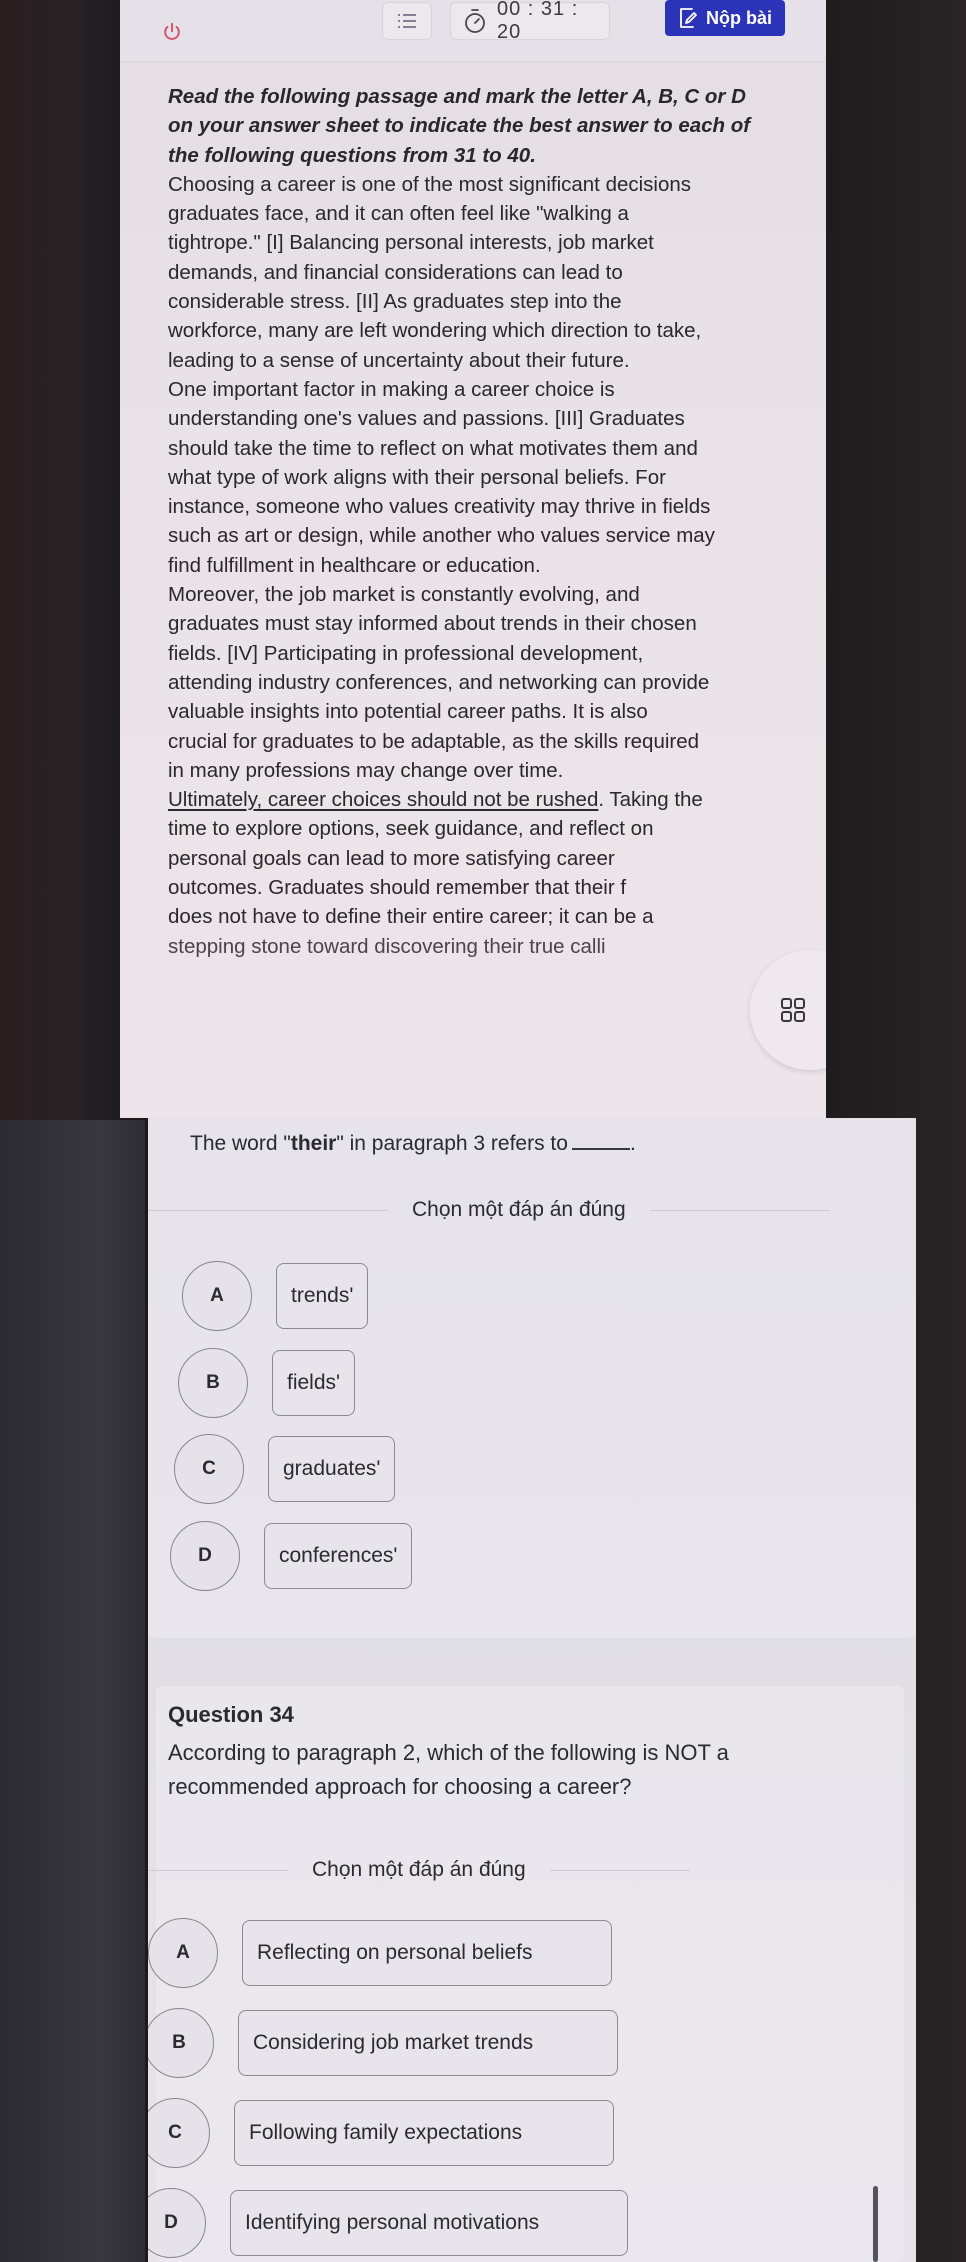 The image size is (966, 2262). Describe the element at coordinates (313, 1143) in the screenshot. I see `stem-bold-word: their` at that location.